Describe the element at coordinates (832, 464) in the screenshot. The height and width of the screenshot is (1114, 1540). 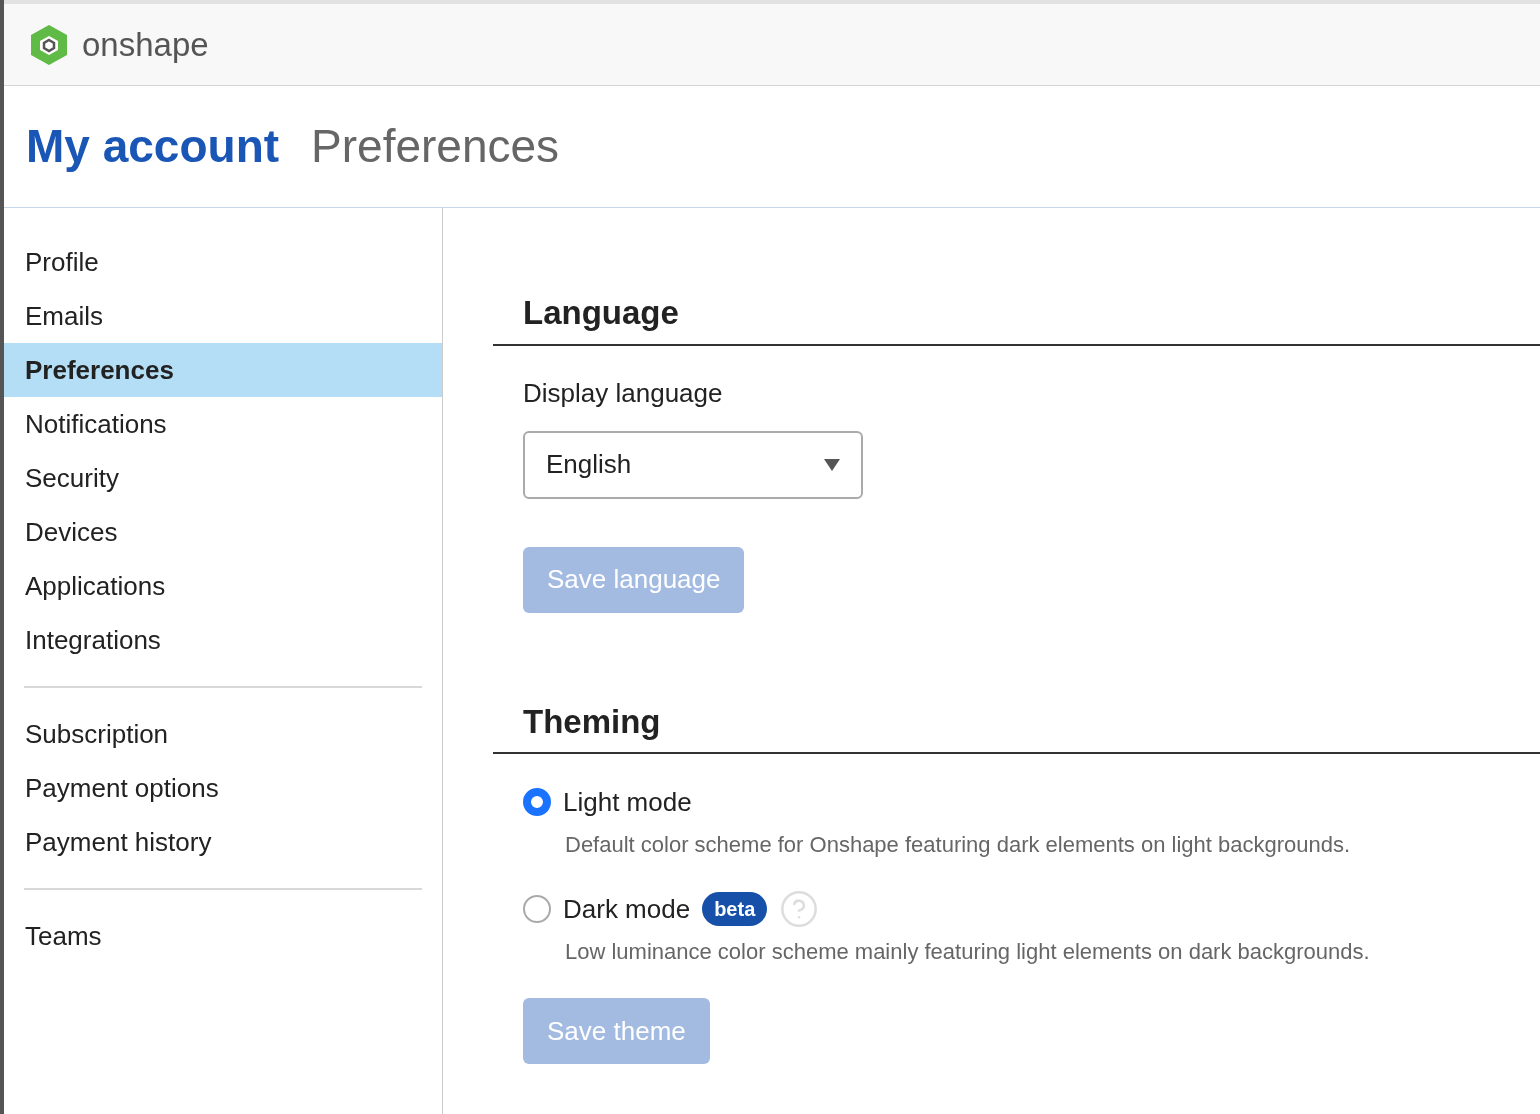
I see `caret-icon` at that location.